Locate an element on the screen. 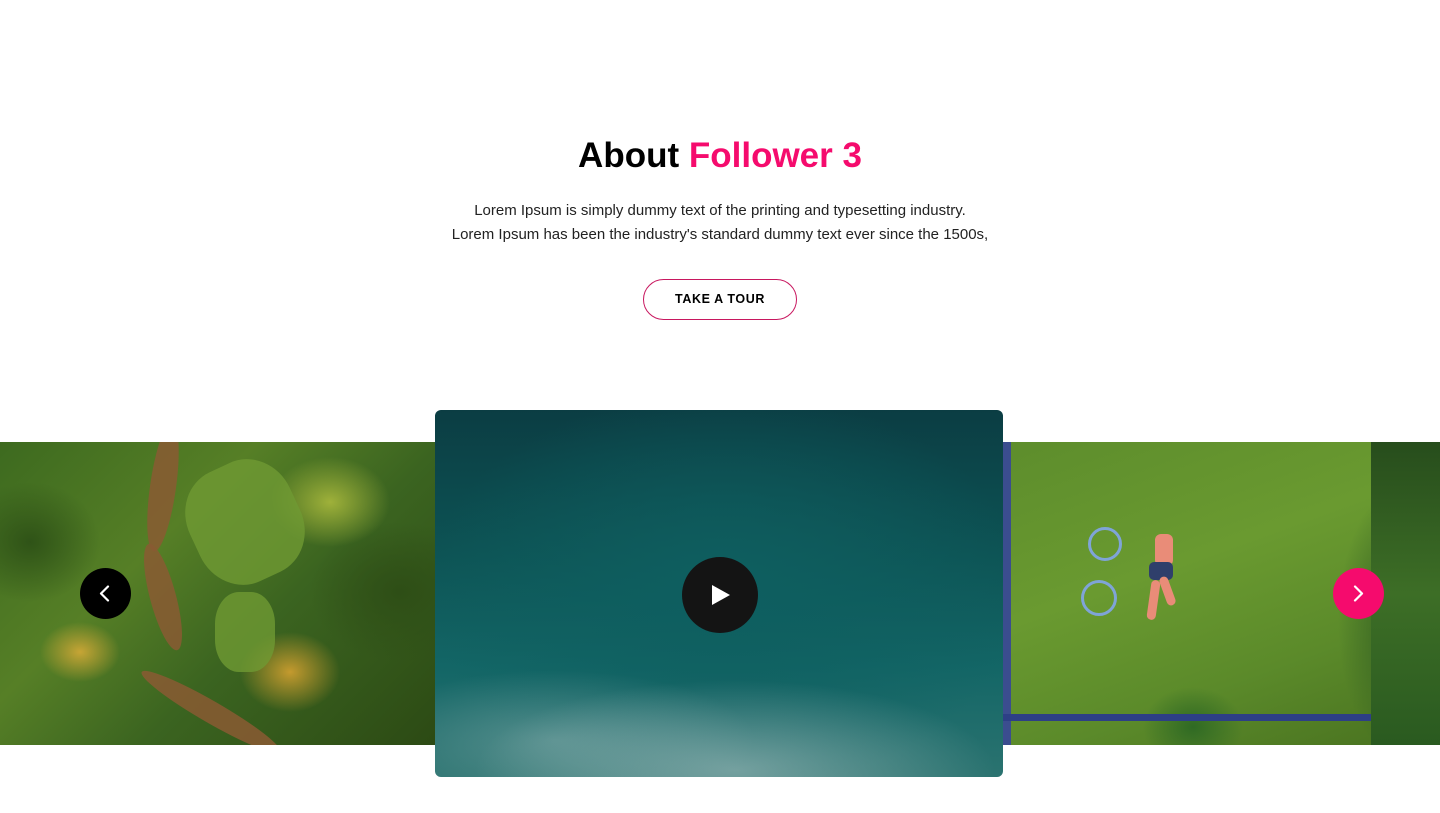 Image resolution: width=1440 pixels, height=813 pixels. chevron-left-icon is located at coordinates (104, 593).